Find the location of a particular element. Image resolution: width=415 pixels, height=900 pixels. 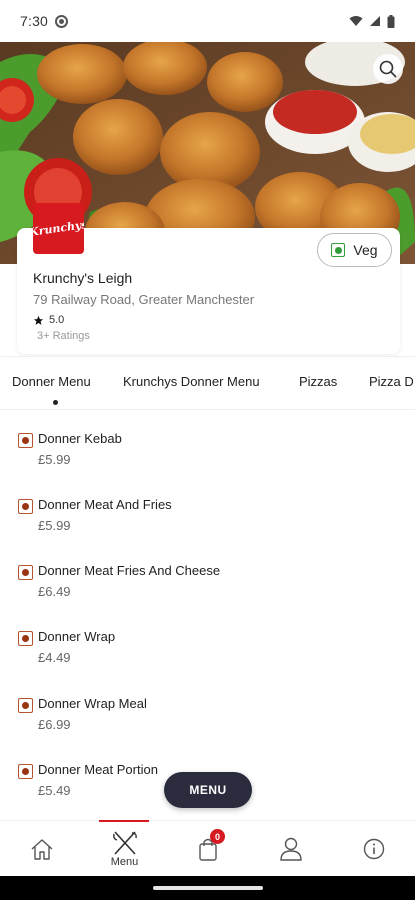

tab-donner-menu: Donner Menu is located at coordinates (51, 381).